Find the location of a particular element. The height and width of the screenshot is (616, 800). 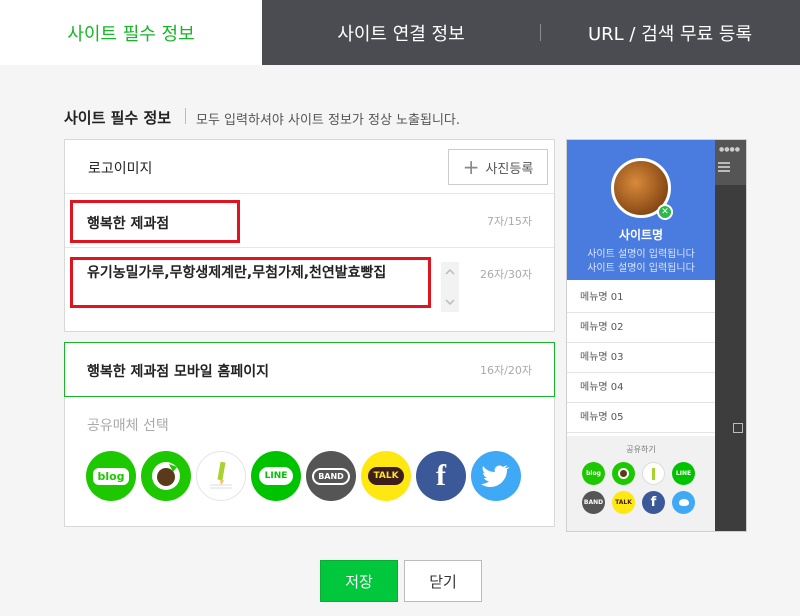

section-divider is located at coordinates (185, 116).